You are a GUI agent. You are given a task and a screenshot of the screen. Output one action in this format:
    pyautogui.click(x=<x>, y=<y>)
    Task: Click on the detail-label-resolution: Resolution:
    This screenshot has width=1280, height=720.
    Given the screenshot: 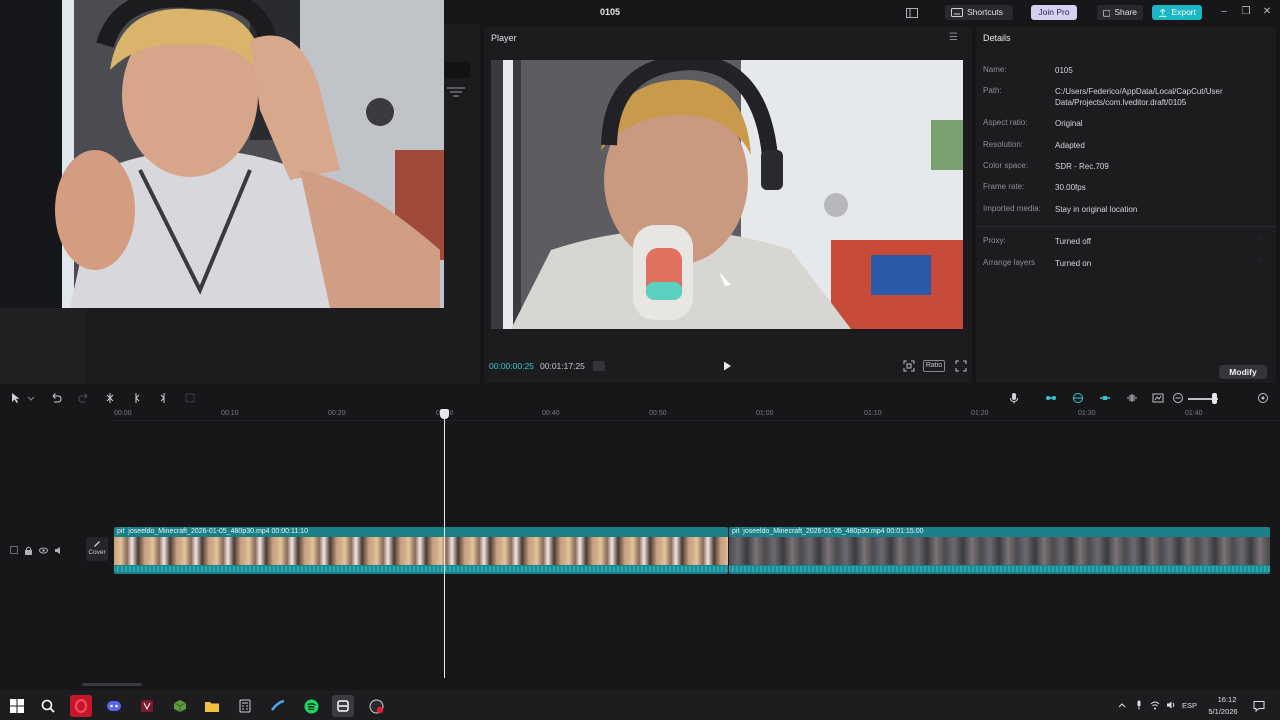 What is the action you would take?
    pyautogui.click(x=1003, y=144)
    